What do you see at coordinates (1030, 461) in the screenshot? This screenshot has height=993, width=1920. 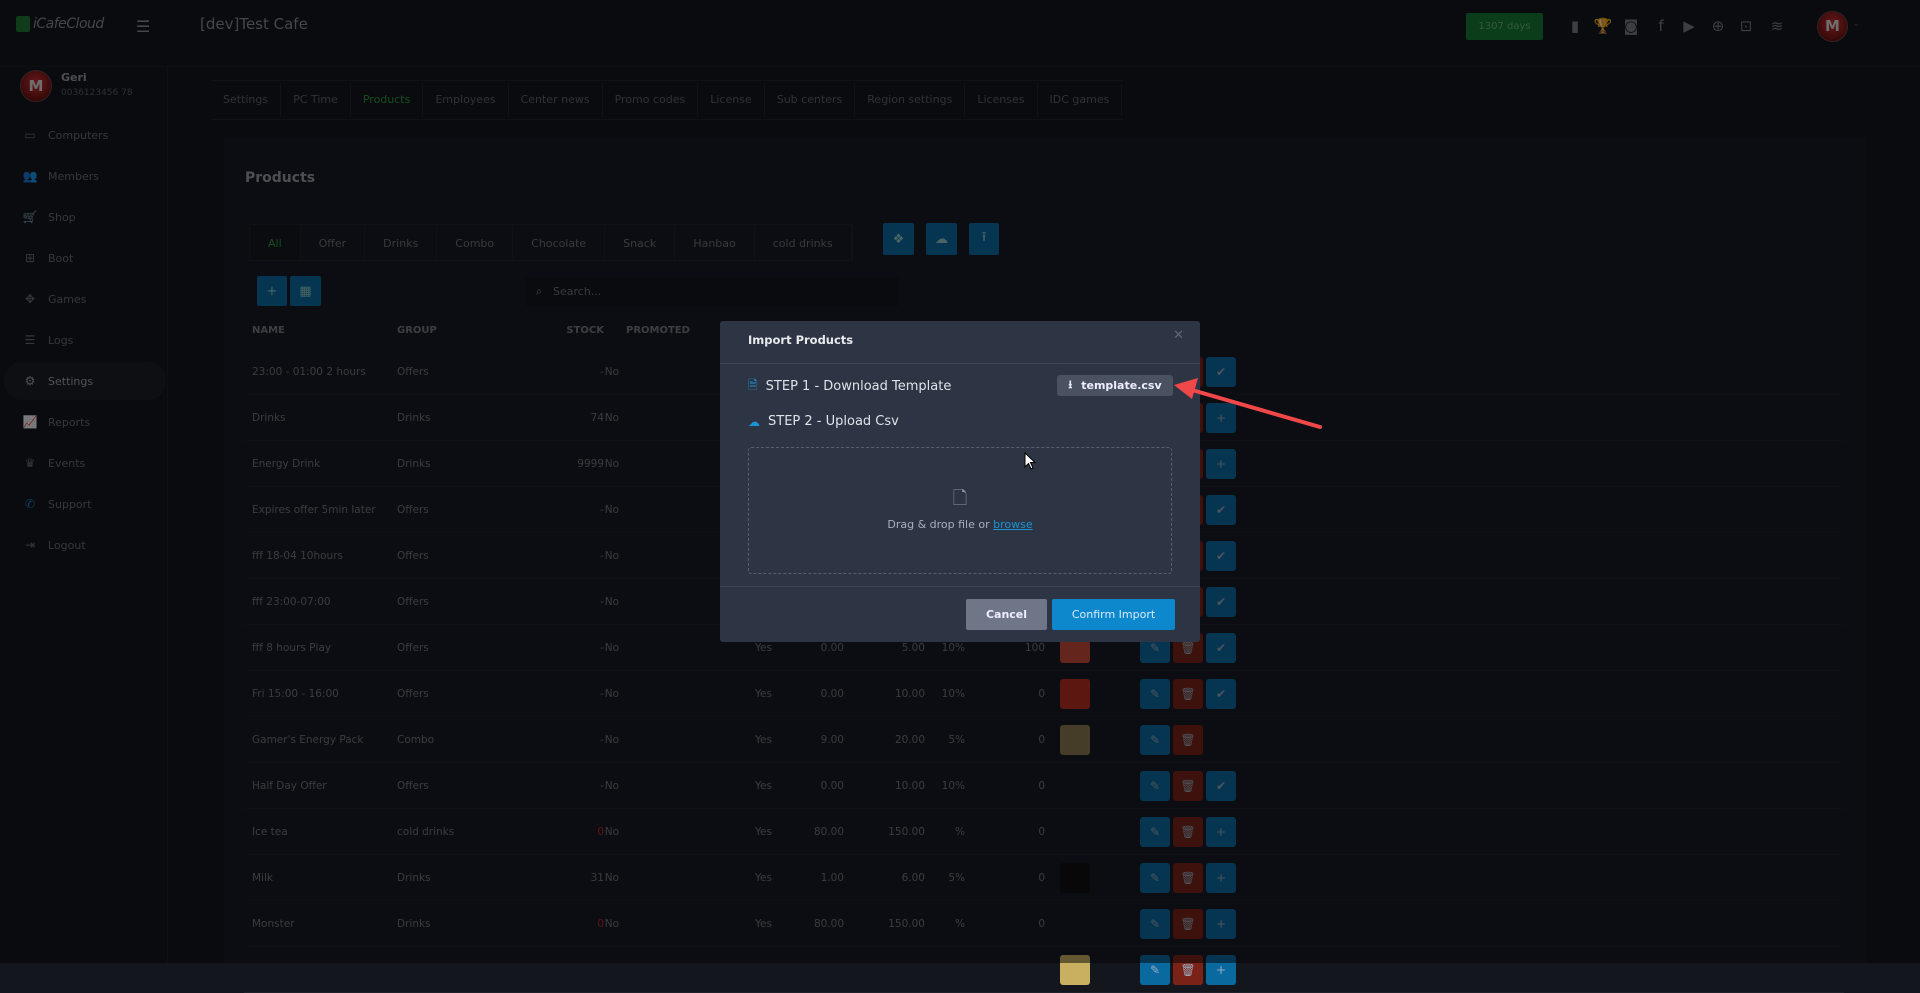 I see `mouse-cursor-icon` at bounding box center [1030, 461].